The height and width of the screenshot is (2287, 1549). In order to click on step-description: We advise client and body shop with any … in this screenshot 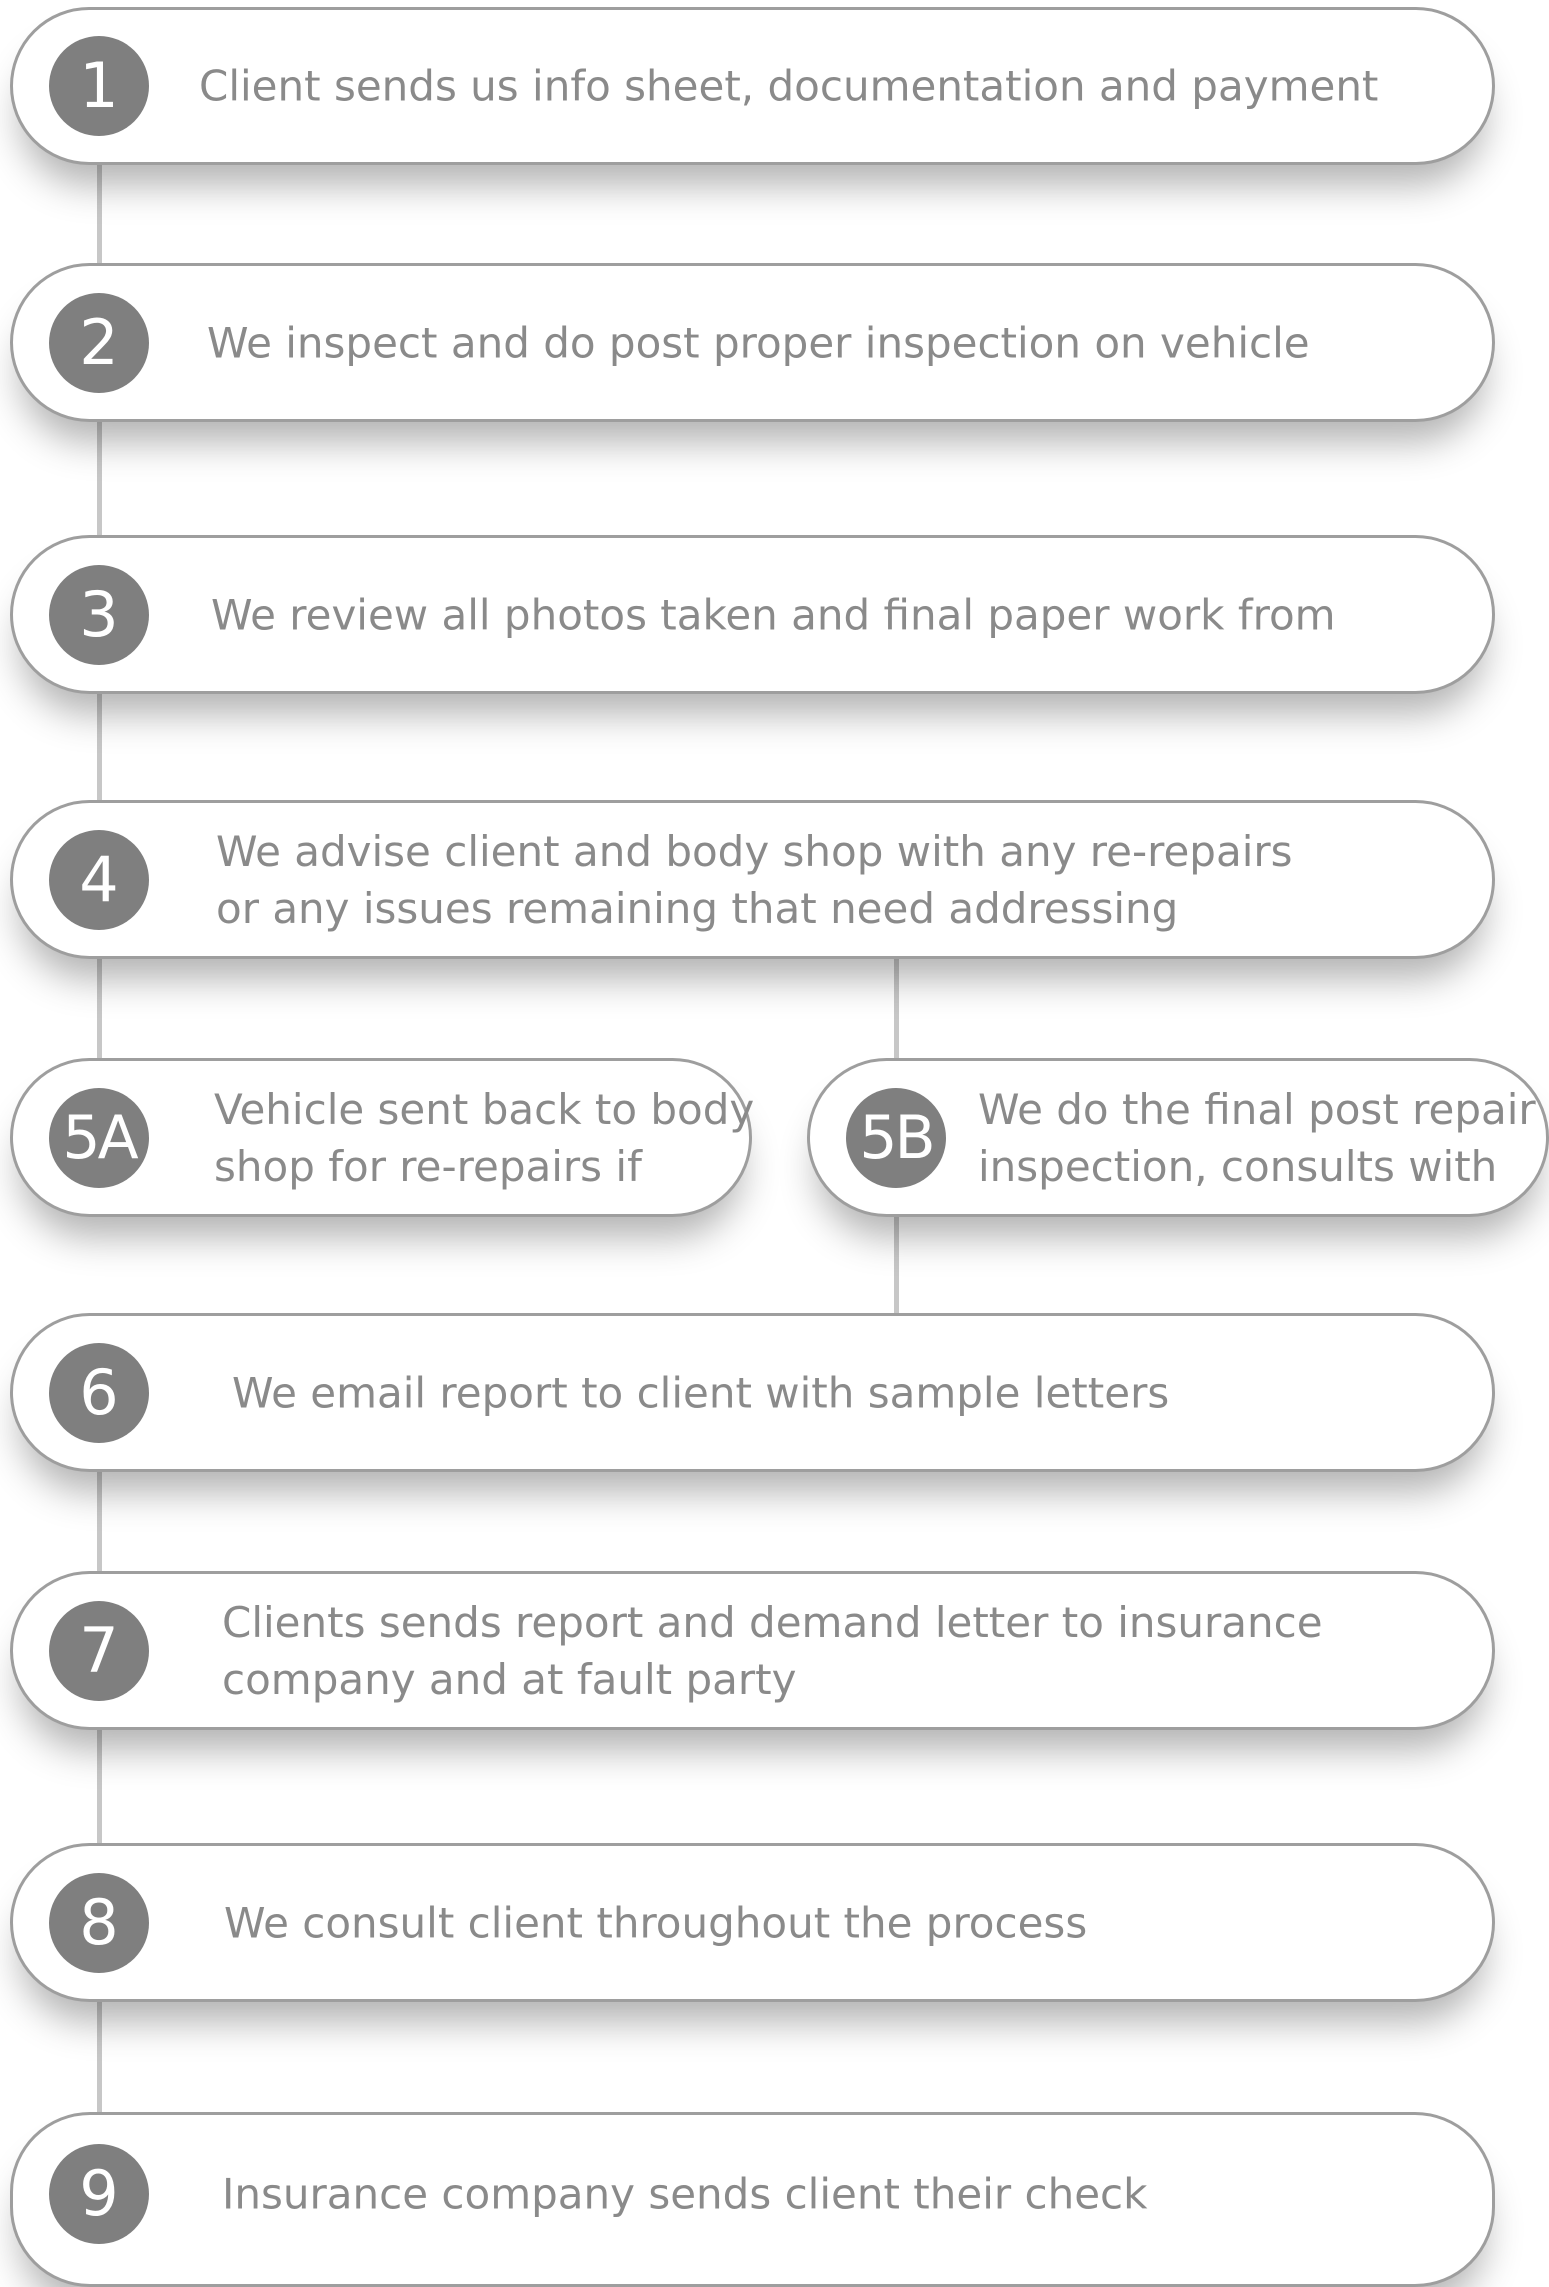, I will do `click(754, 880)`.